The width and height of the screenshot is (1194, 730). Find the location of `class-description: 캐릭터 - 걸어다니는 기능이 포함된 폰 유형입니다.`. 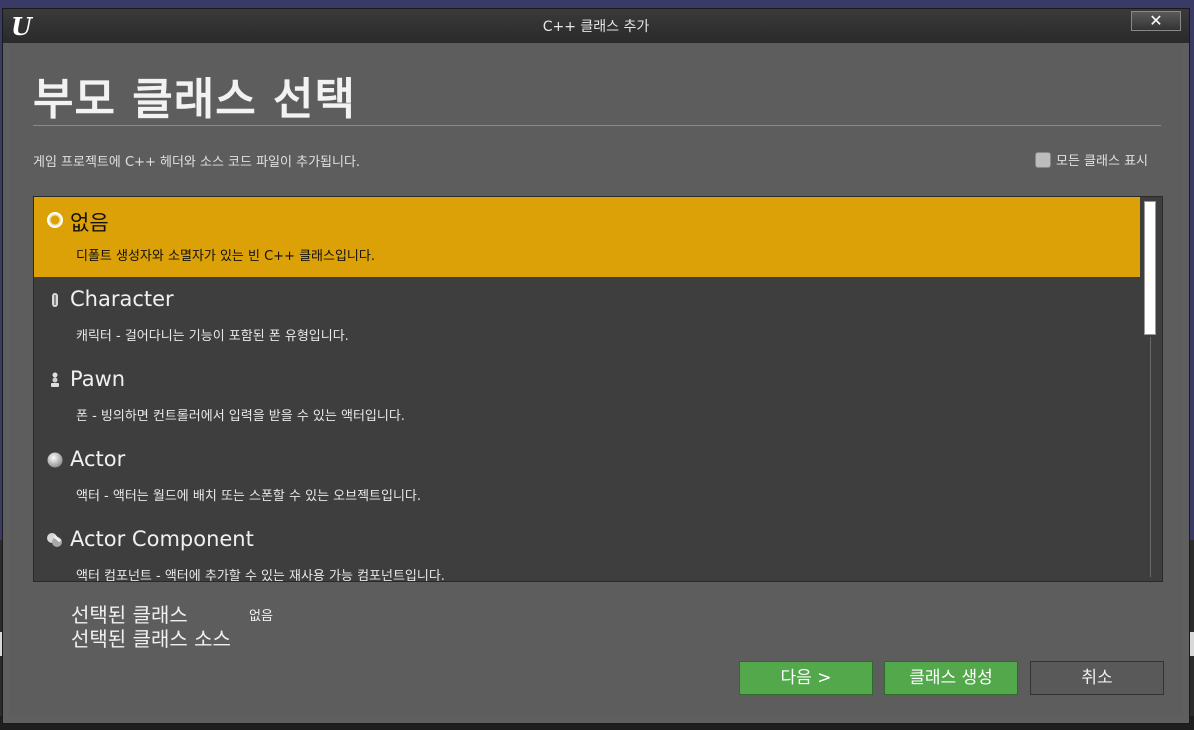

class-description: 캐릭터 - 걸어다니는 기능이 포함된 폰 유형입니다. is located at coordinates (212, 336).